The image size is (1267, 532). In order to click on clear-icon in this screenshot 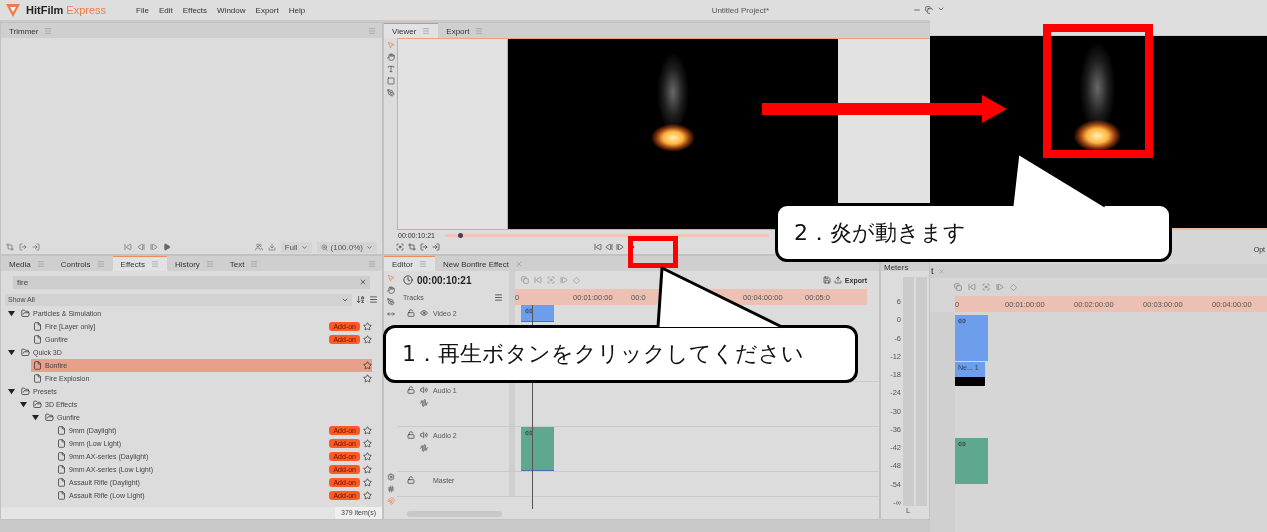, I will do `click(363, 282)`.